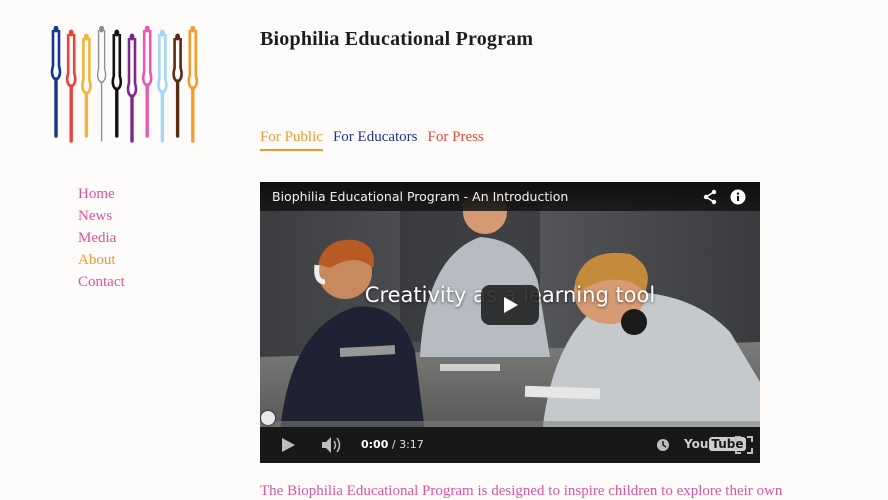 The image size is (888, 500). I want to click on play-control, so click(288, 445).